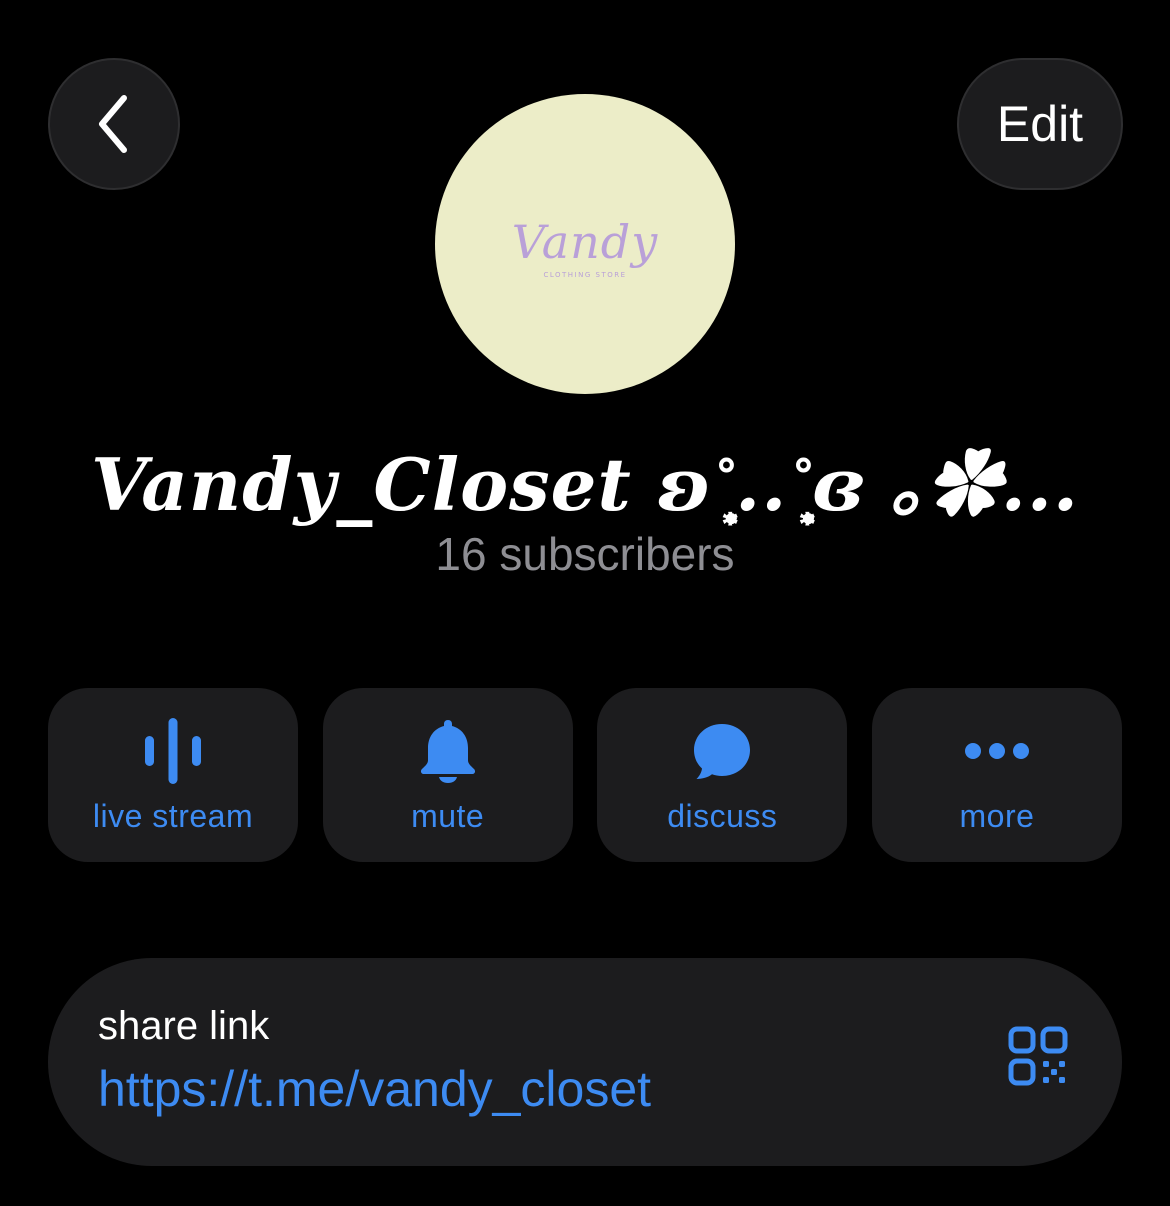 This screenshot has width=1170, height=1206. I want to click on live-stream-button: live stream, so click(173, 775).